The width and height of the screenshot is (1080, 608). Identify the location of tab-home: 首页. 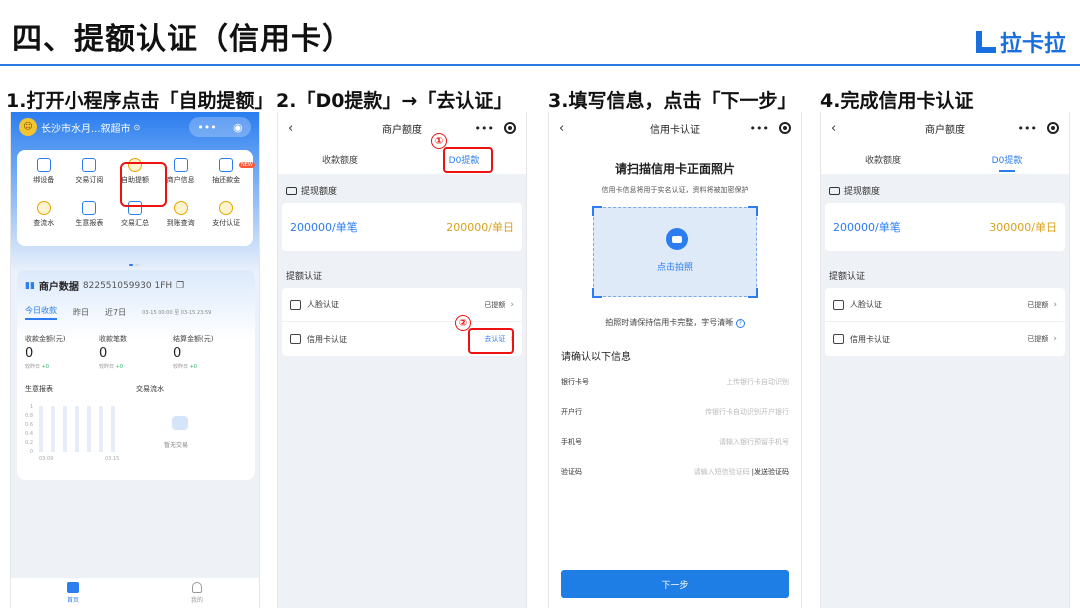
(73, 593).